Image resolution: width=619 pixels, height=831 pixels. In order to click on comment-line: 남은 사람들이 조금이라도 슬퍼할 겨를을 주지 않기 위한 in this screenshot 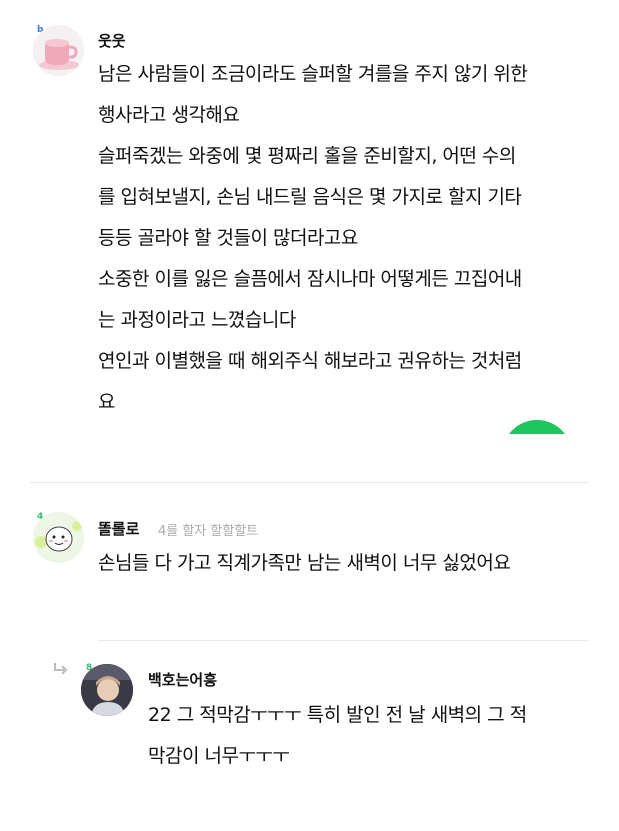, I will do `click(313, 74)`.